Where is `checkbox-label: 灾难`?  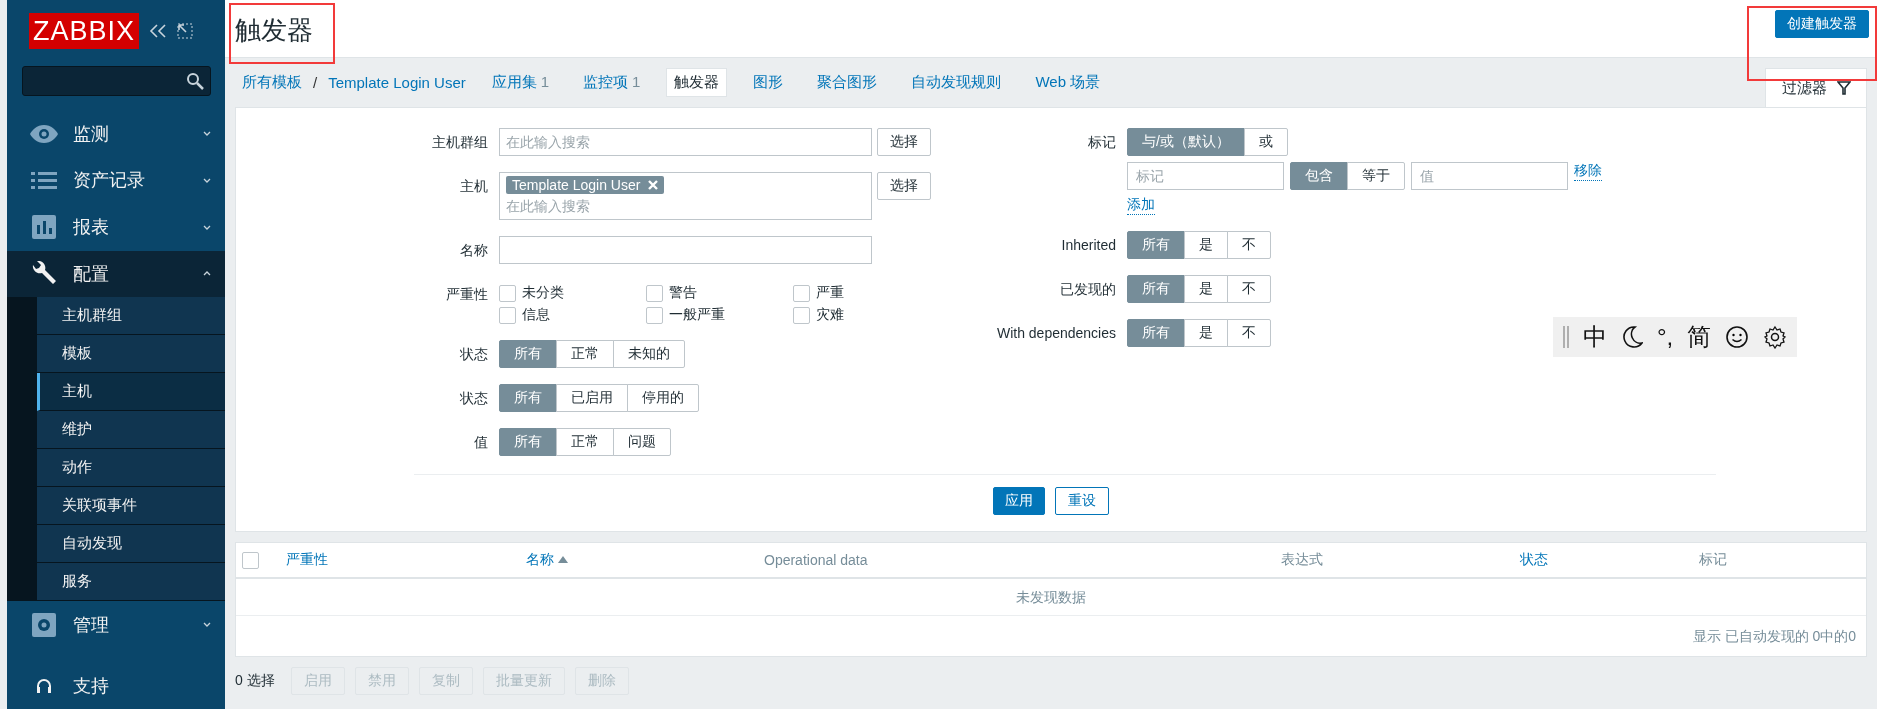
checkbox-label: 灾难 is located at coordinates (830, 315).